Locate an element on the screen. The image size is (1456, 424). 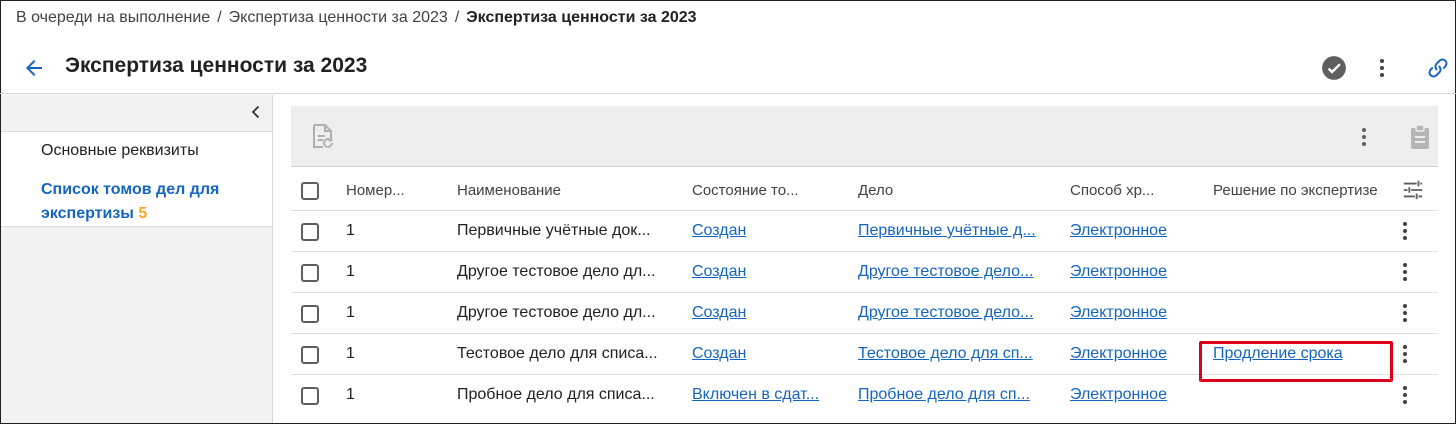
page-title: Экспертиза ценности за 2023 is located at coordinates (216, 65).